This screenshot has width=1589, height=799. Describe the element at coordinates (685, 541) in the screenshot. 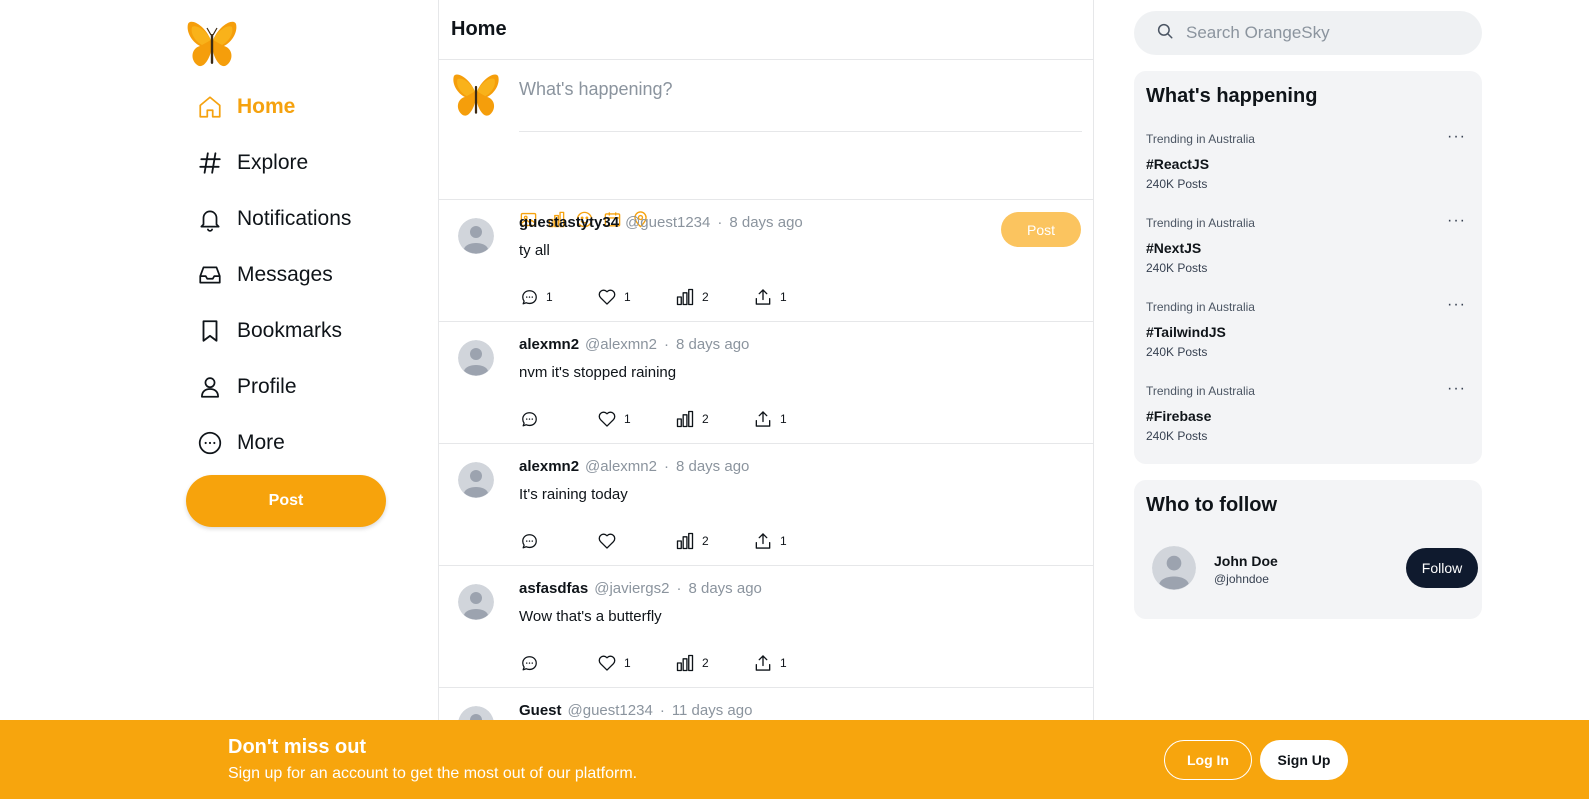

I see `bar-chart-icon` at that location.